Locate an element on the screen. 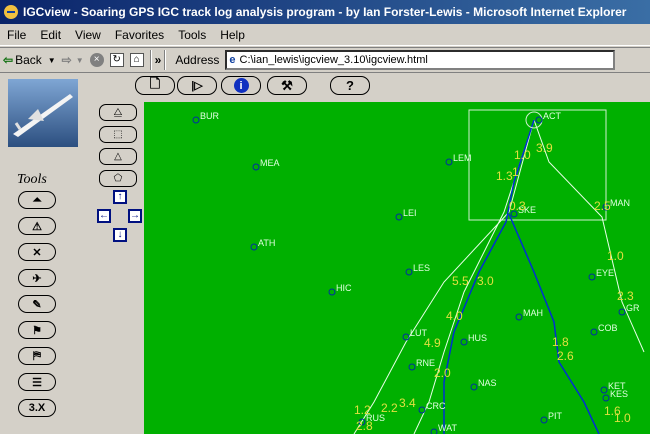 The width and height of the screenshot is (650, 434). back-button: ⇦ Back ▼ is located at coordinates (29, 60).